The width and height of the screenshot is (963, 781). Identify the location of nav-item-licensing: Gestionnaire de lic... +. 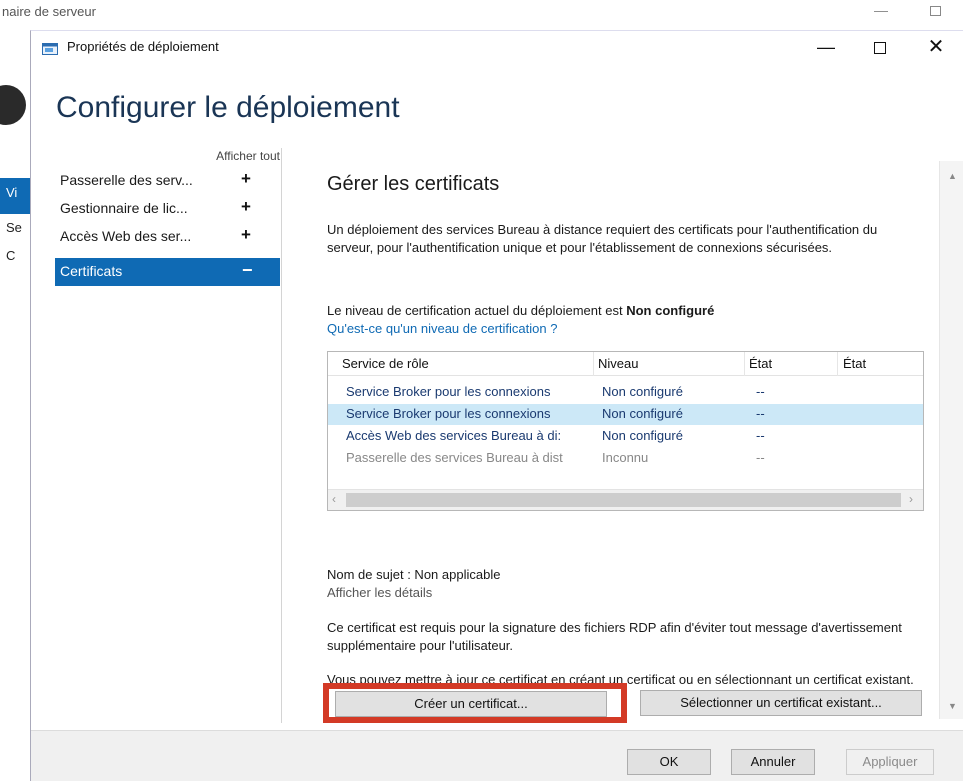
(167, 209).